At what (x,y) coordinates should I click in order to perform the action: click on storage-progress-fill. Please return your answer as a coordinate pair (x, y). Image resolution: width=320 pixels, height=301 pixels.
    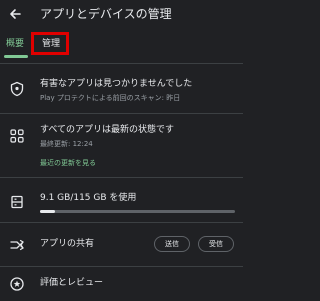
    Looking at the image, I should click on (48, 211).